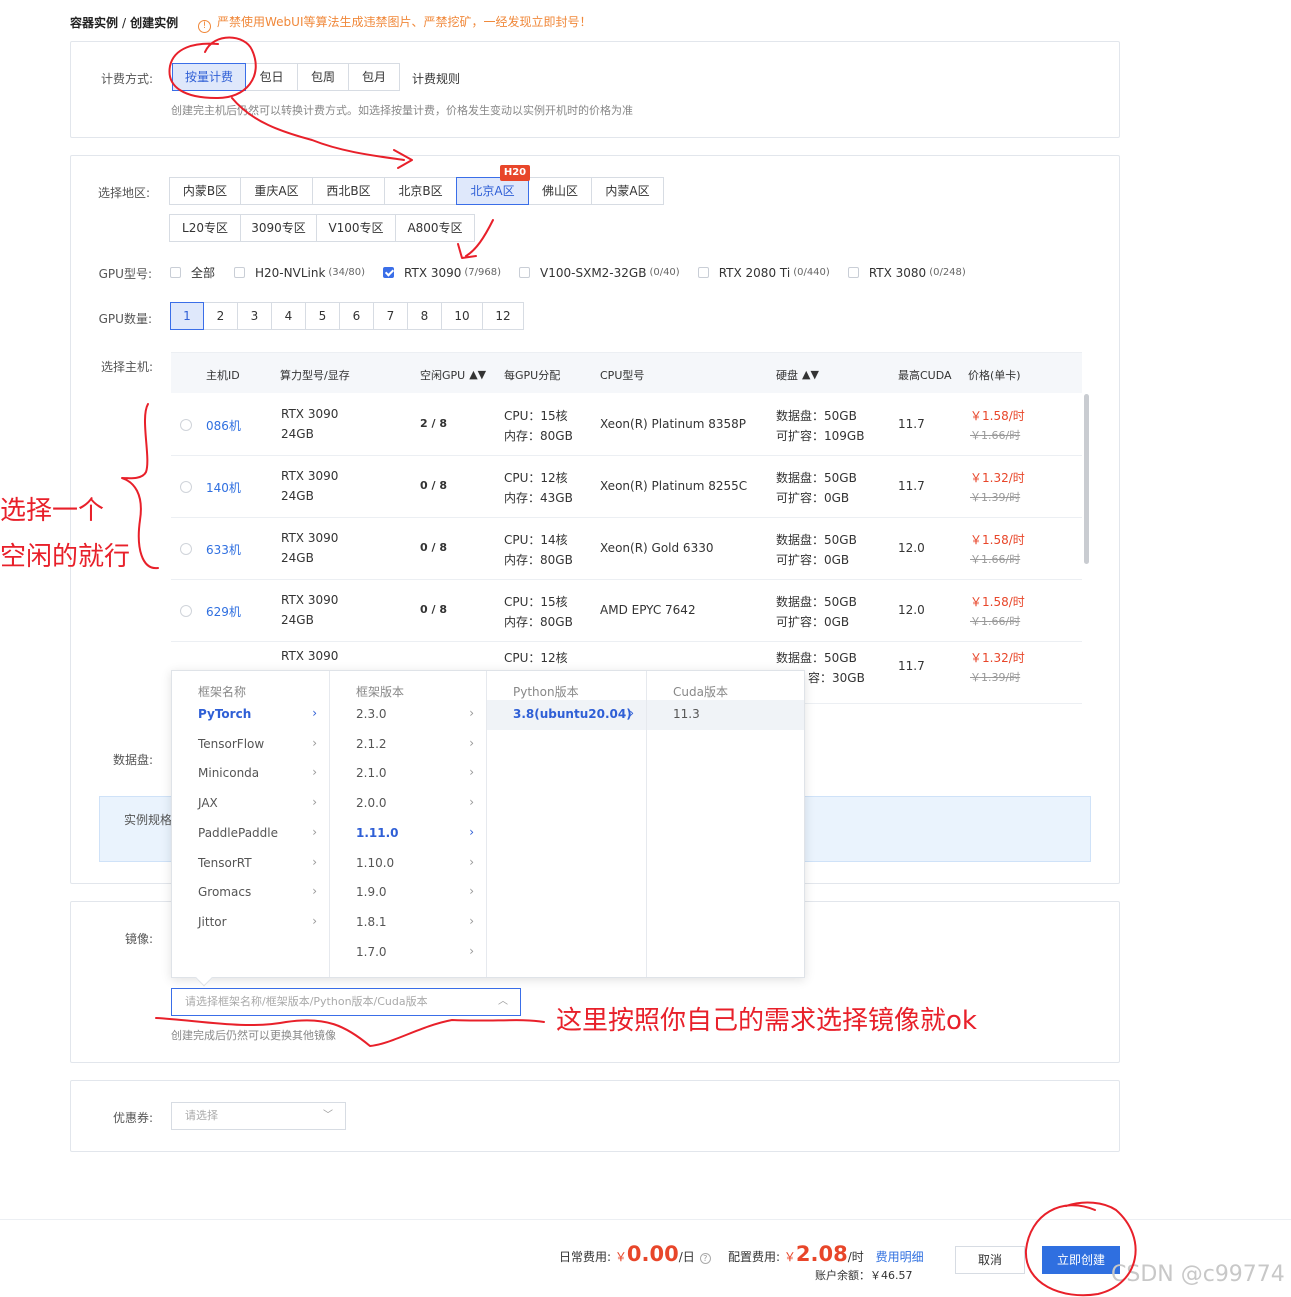 The height and width of the screenshot is (1297, 1291). What do you see at coordinates (538, 622) in the screenshot?
I see `ram: 内存：80GB` at bounding box center [538, 622].